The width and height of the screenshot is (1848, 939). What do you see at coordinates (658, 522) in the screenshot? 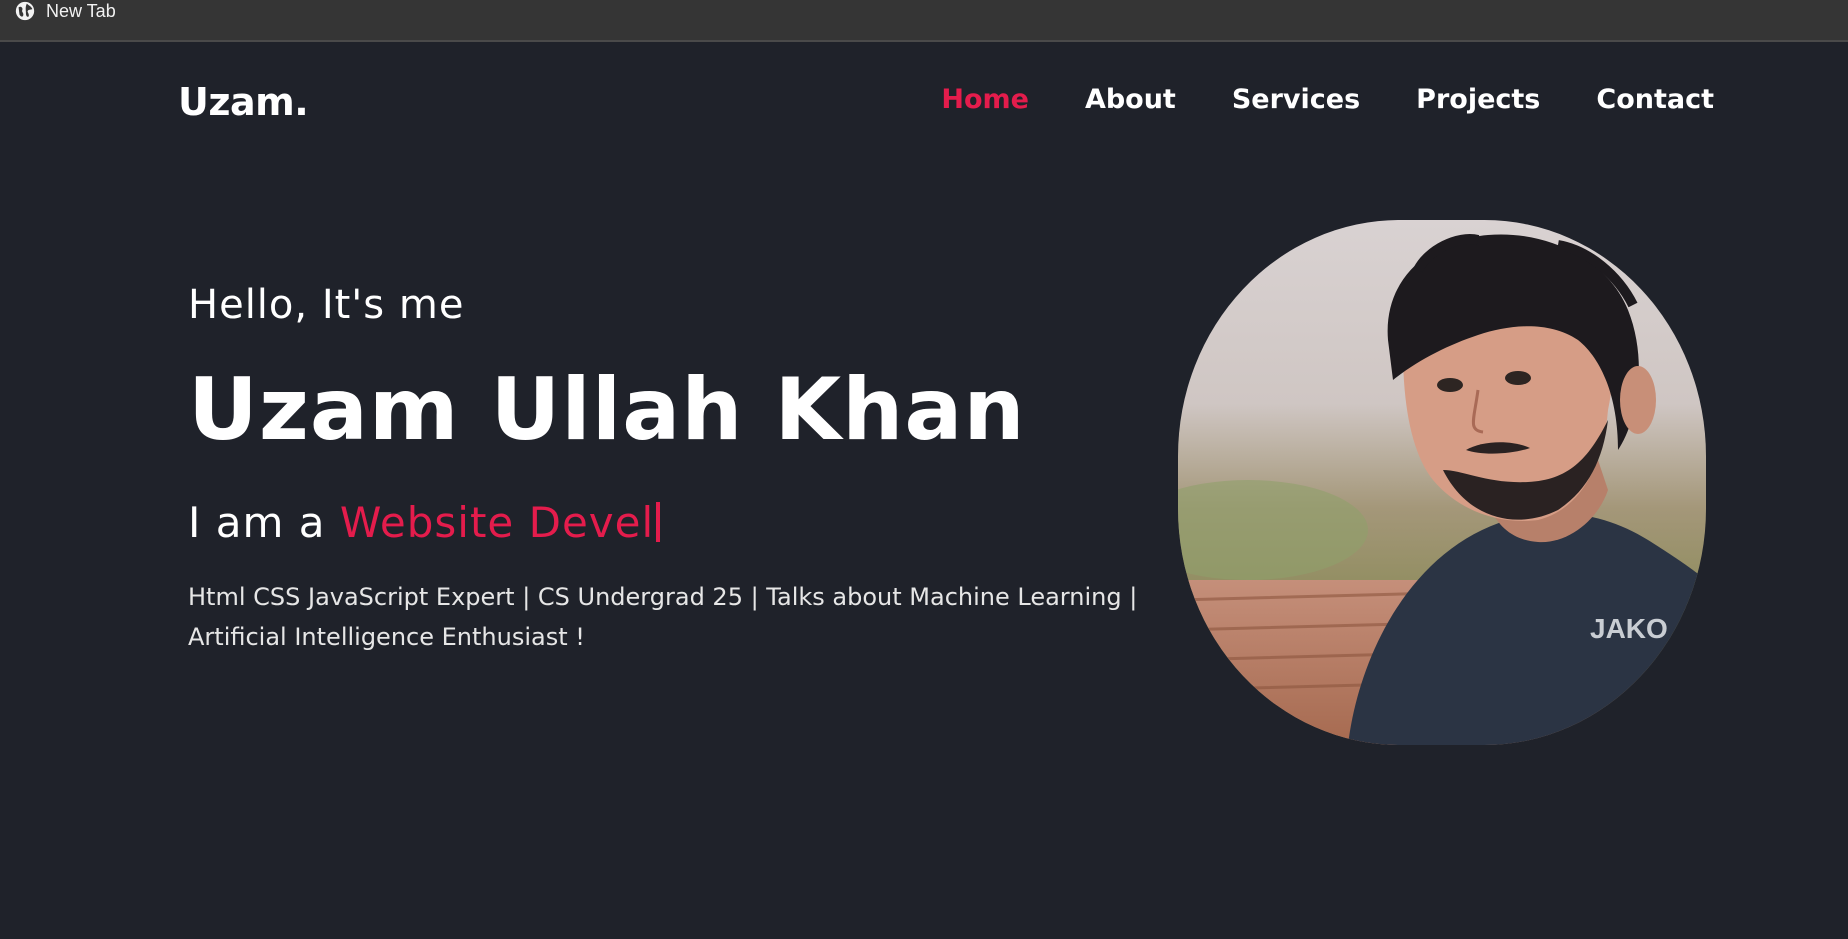
I see `typing-cursor` at bounding box center [658, 522].